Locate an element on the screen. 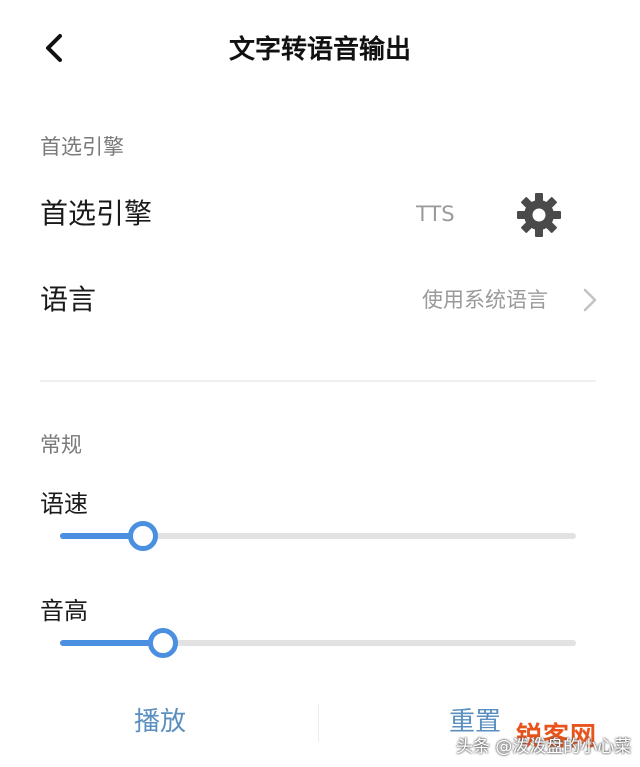 The width and height of the screenshot is (640, 767). app-header: 文字转语音输出 is located at coordinates (320, 50).